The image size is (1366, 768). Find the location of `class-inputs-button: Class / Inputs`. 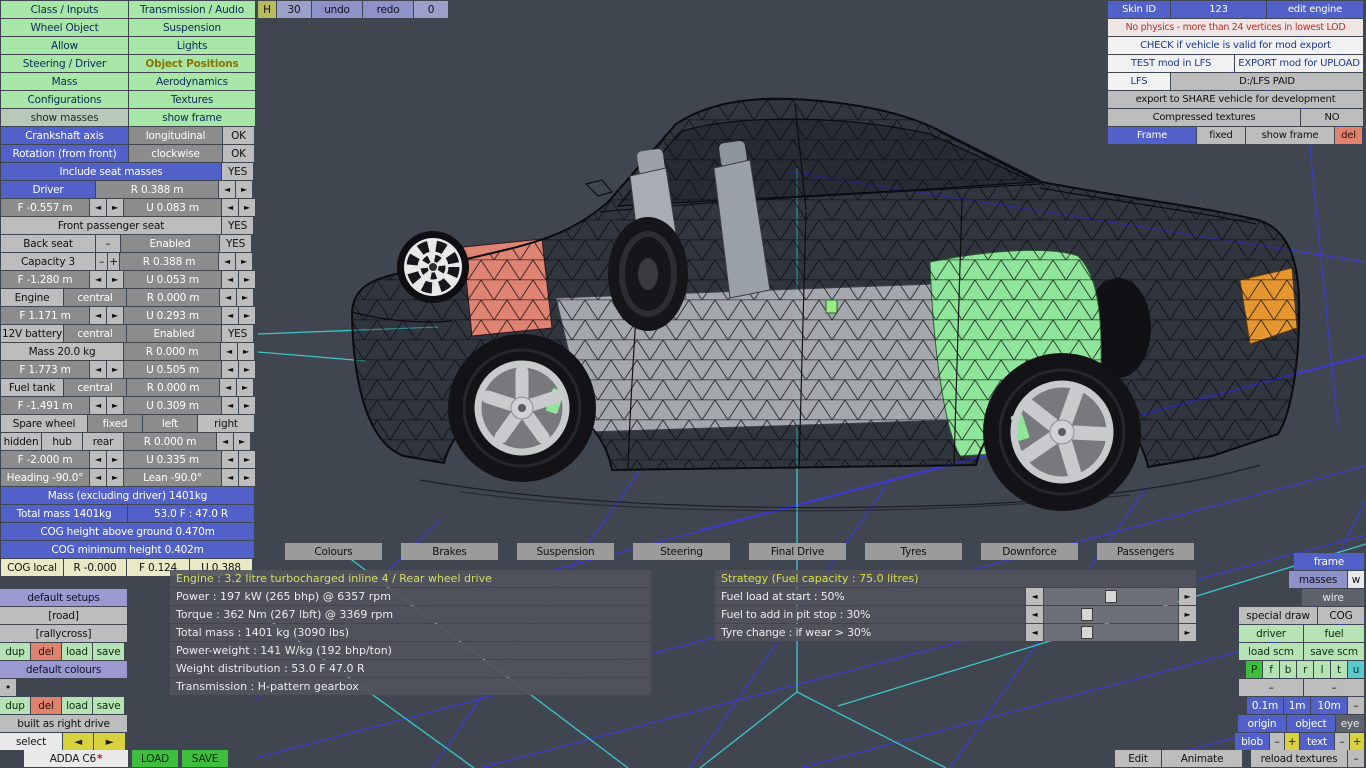

class-inputs-button: Class / Inputs is located at coordinates (64, 9).